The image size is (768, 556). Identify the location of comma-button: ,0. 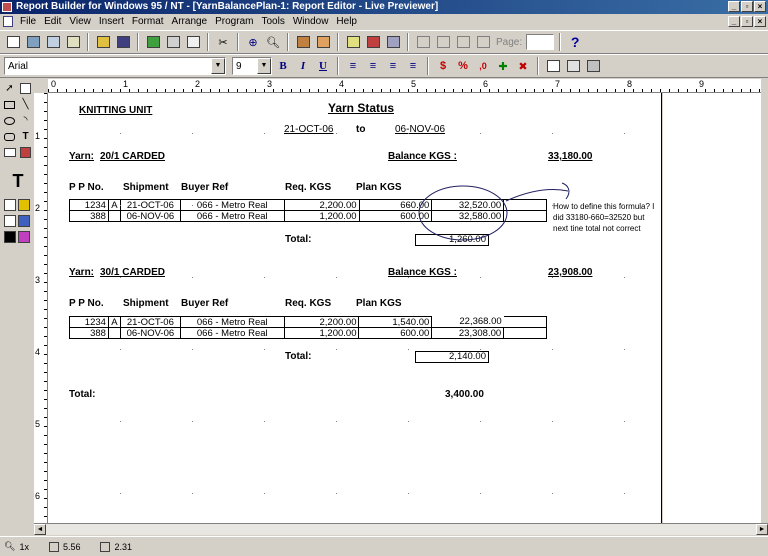
(483, 66).